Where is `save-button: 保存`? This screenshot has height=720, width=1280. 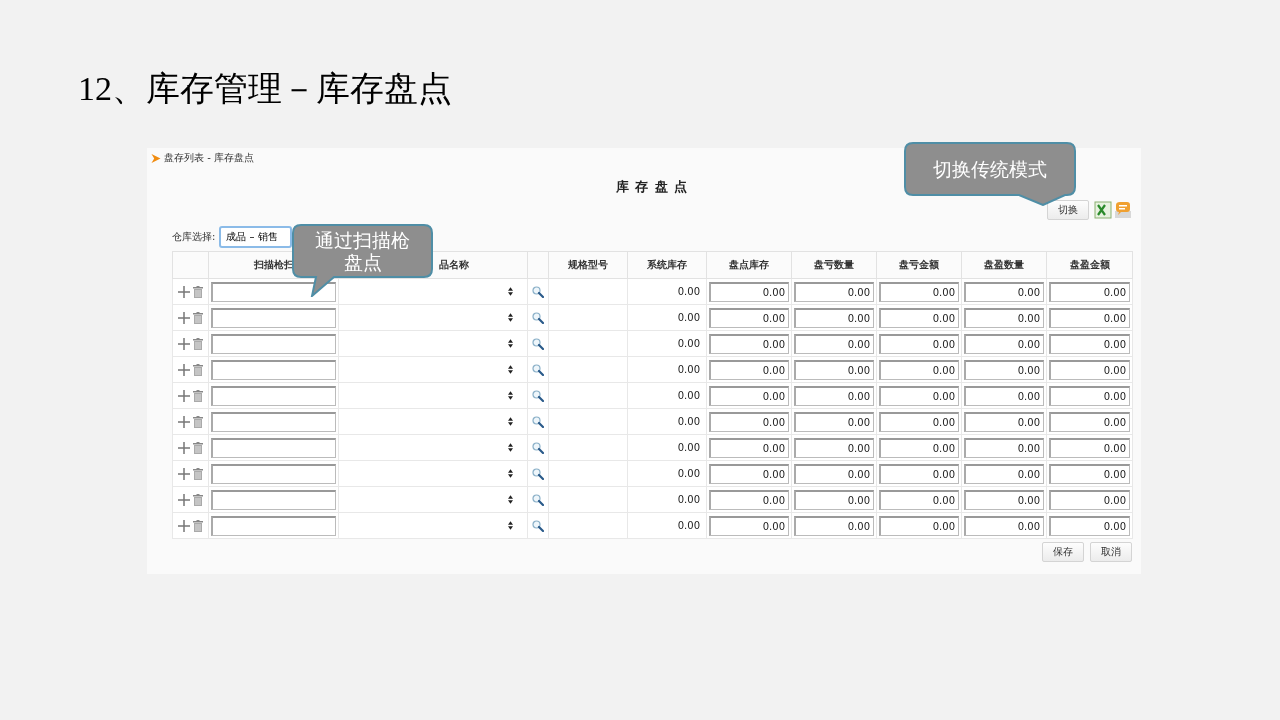 save-button: 保存 is located at coordinates (1063, 552).